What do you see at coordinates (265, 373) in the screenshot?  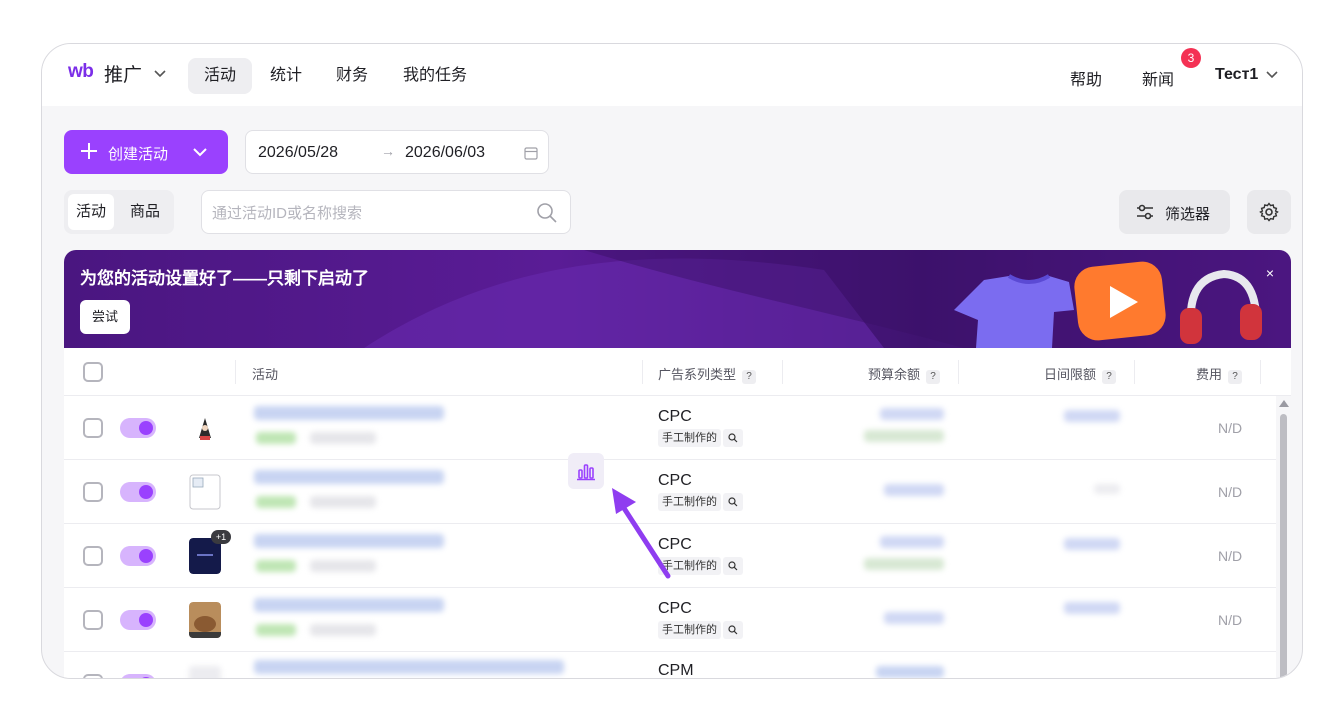 I see `header-campaign: 活动` at bounding box center [265, 373].